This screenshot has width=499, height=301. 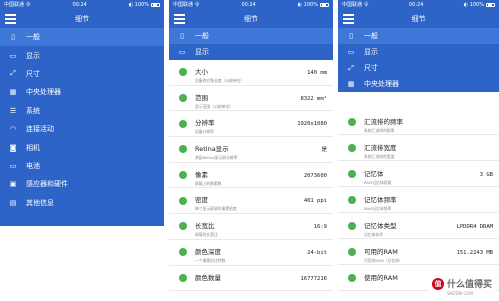 I want to click on row-sub: 记忆体技术, so click(x=373, y=234).